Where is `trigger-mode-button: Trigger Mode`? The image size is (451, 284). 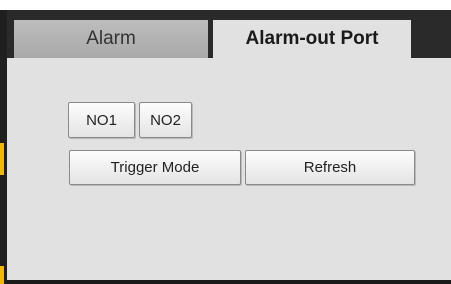 trigger-mode-button: Trigger Mode is located at coordinates (155, 167).